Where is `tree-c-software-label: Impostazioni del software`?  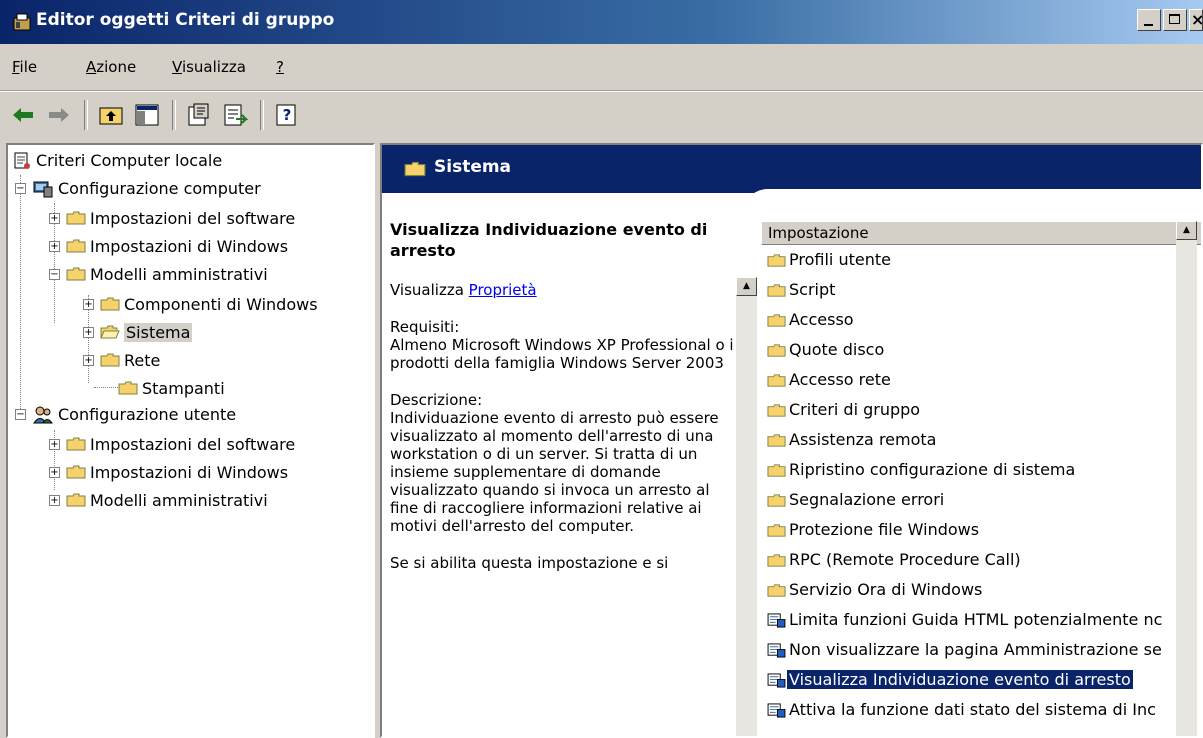 tree-c-software-label: Impostazioni del software is located at coordinates (193, 218).